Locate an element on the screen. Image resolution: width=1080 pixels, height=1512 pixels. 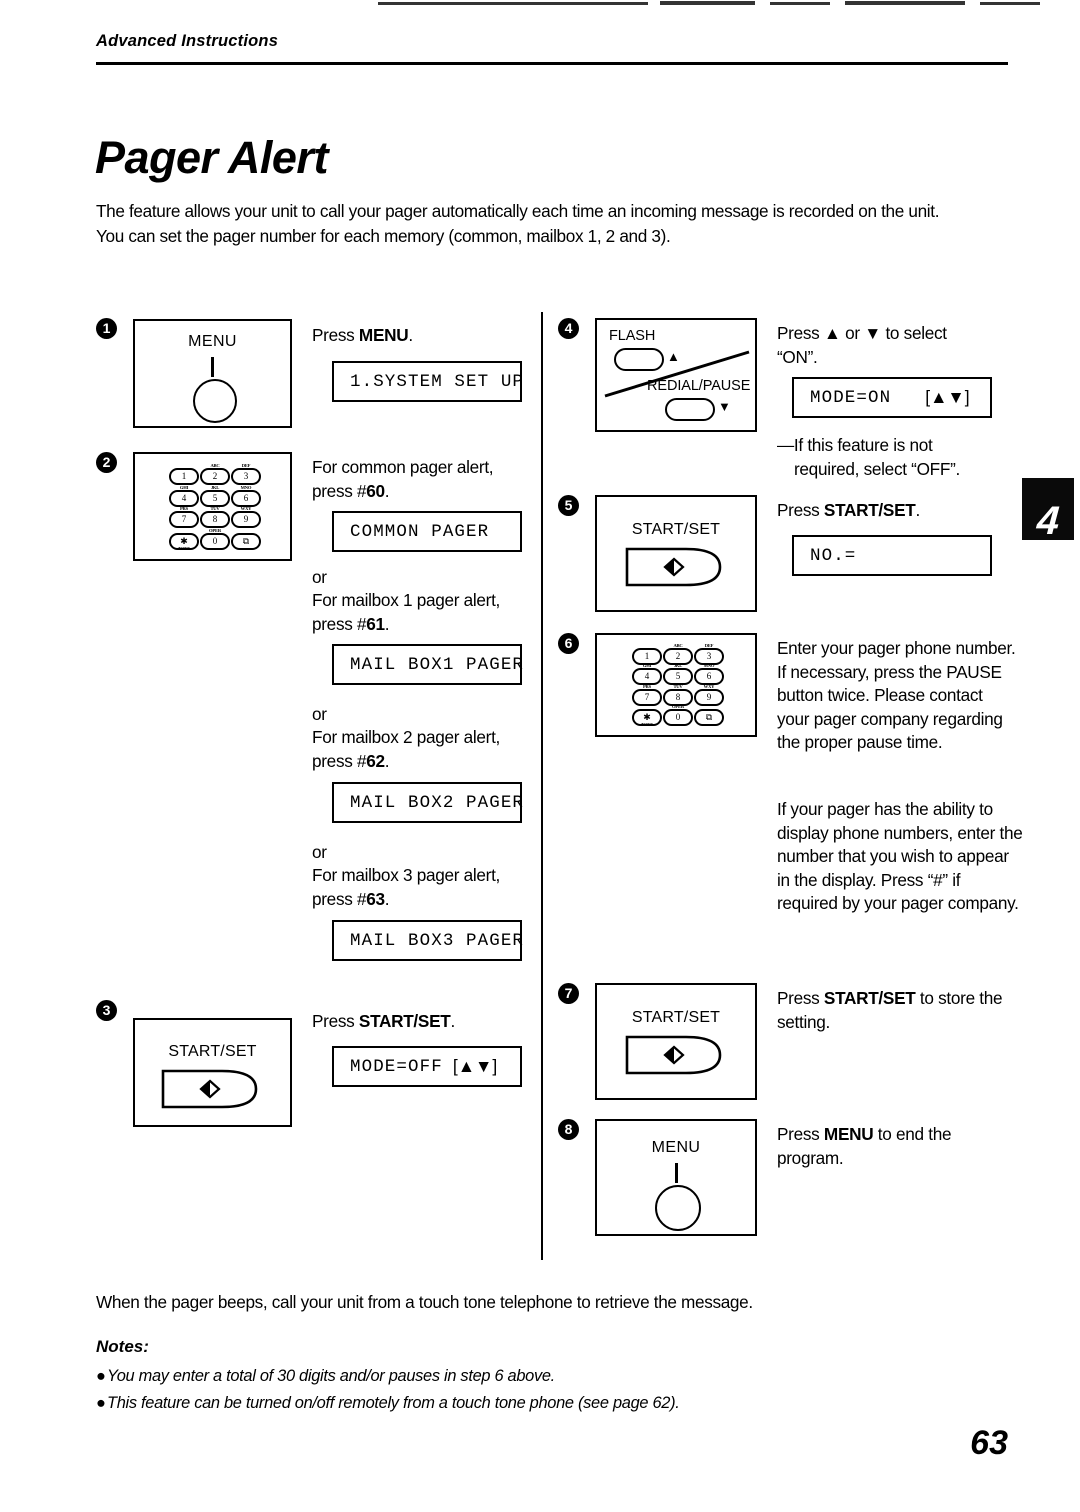
step-number: 5 is located at coordinates (568, 505).